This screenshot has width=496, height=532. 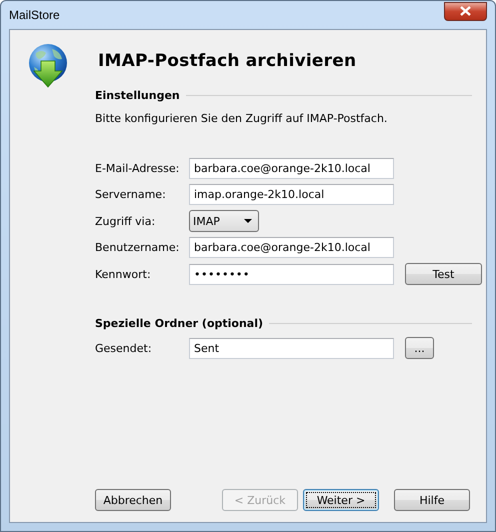 What do you see at coordinates (124, 348) in the screenshot?
I see `field-label: Gesendet:` at bounding box center [124, 348].